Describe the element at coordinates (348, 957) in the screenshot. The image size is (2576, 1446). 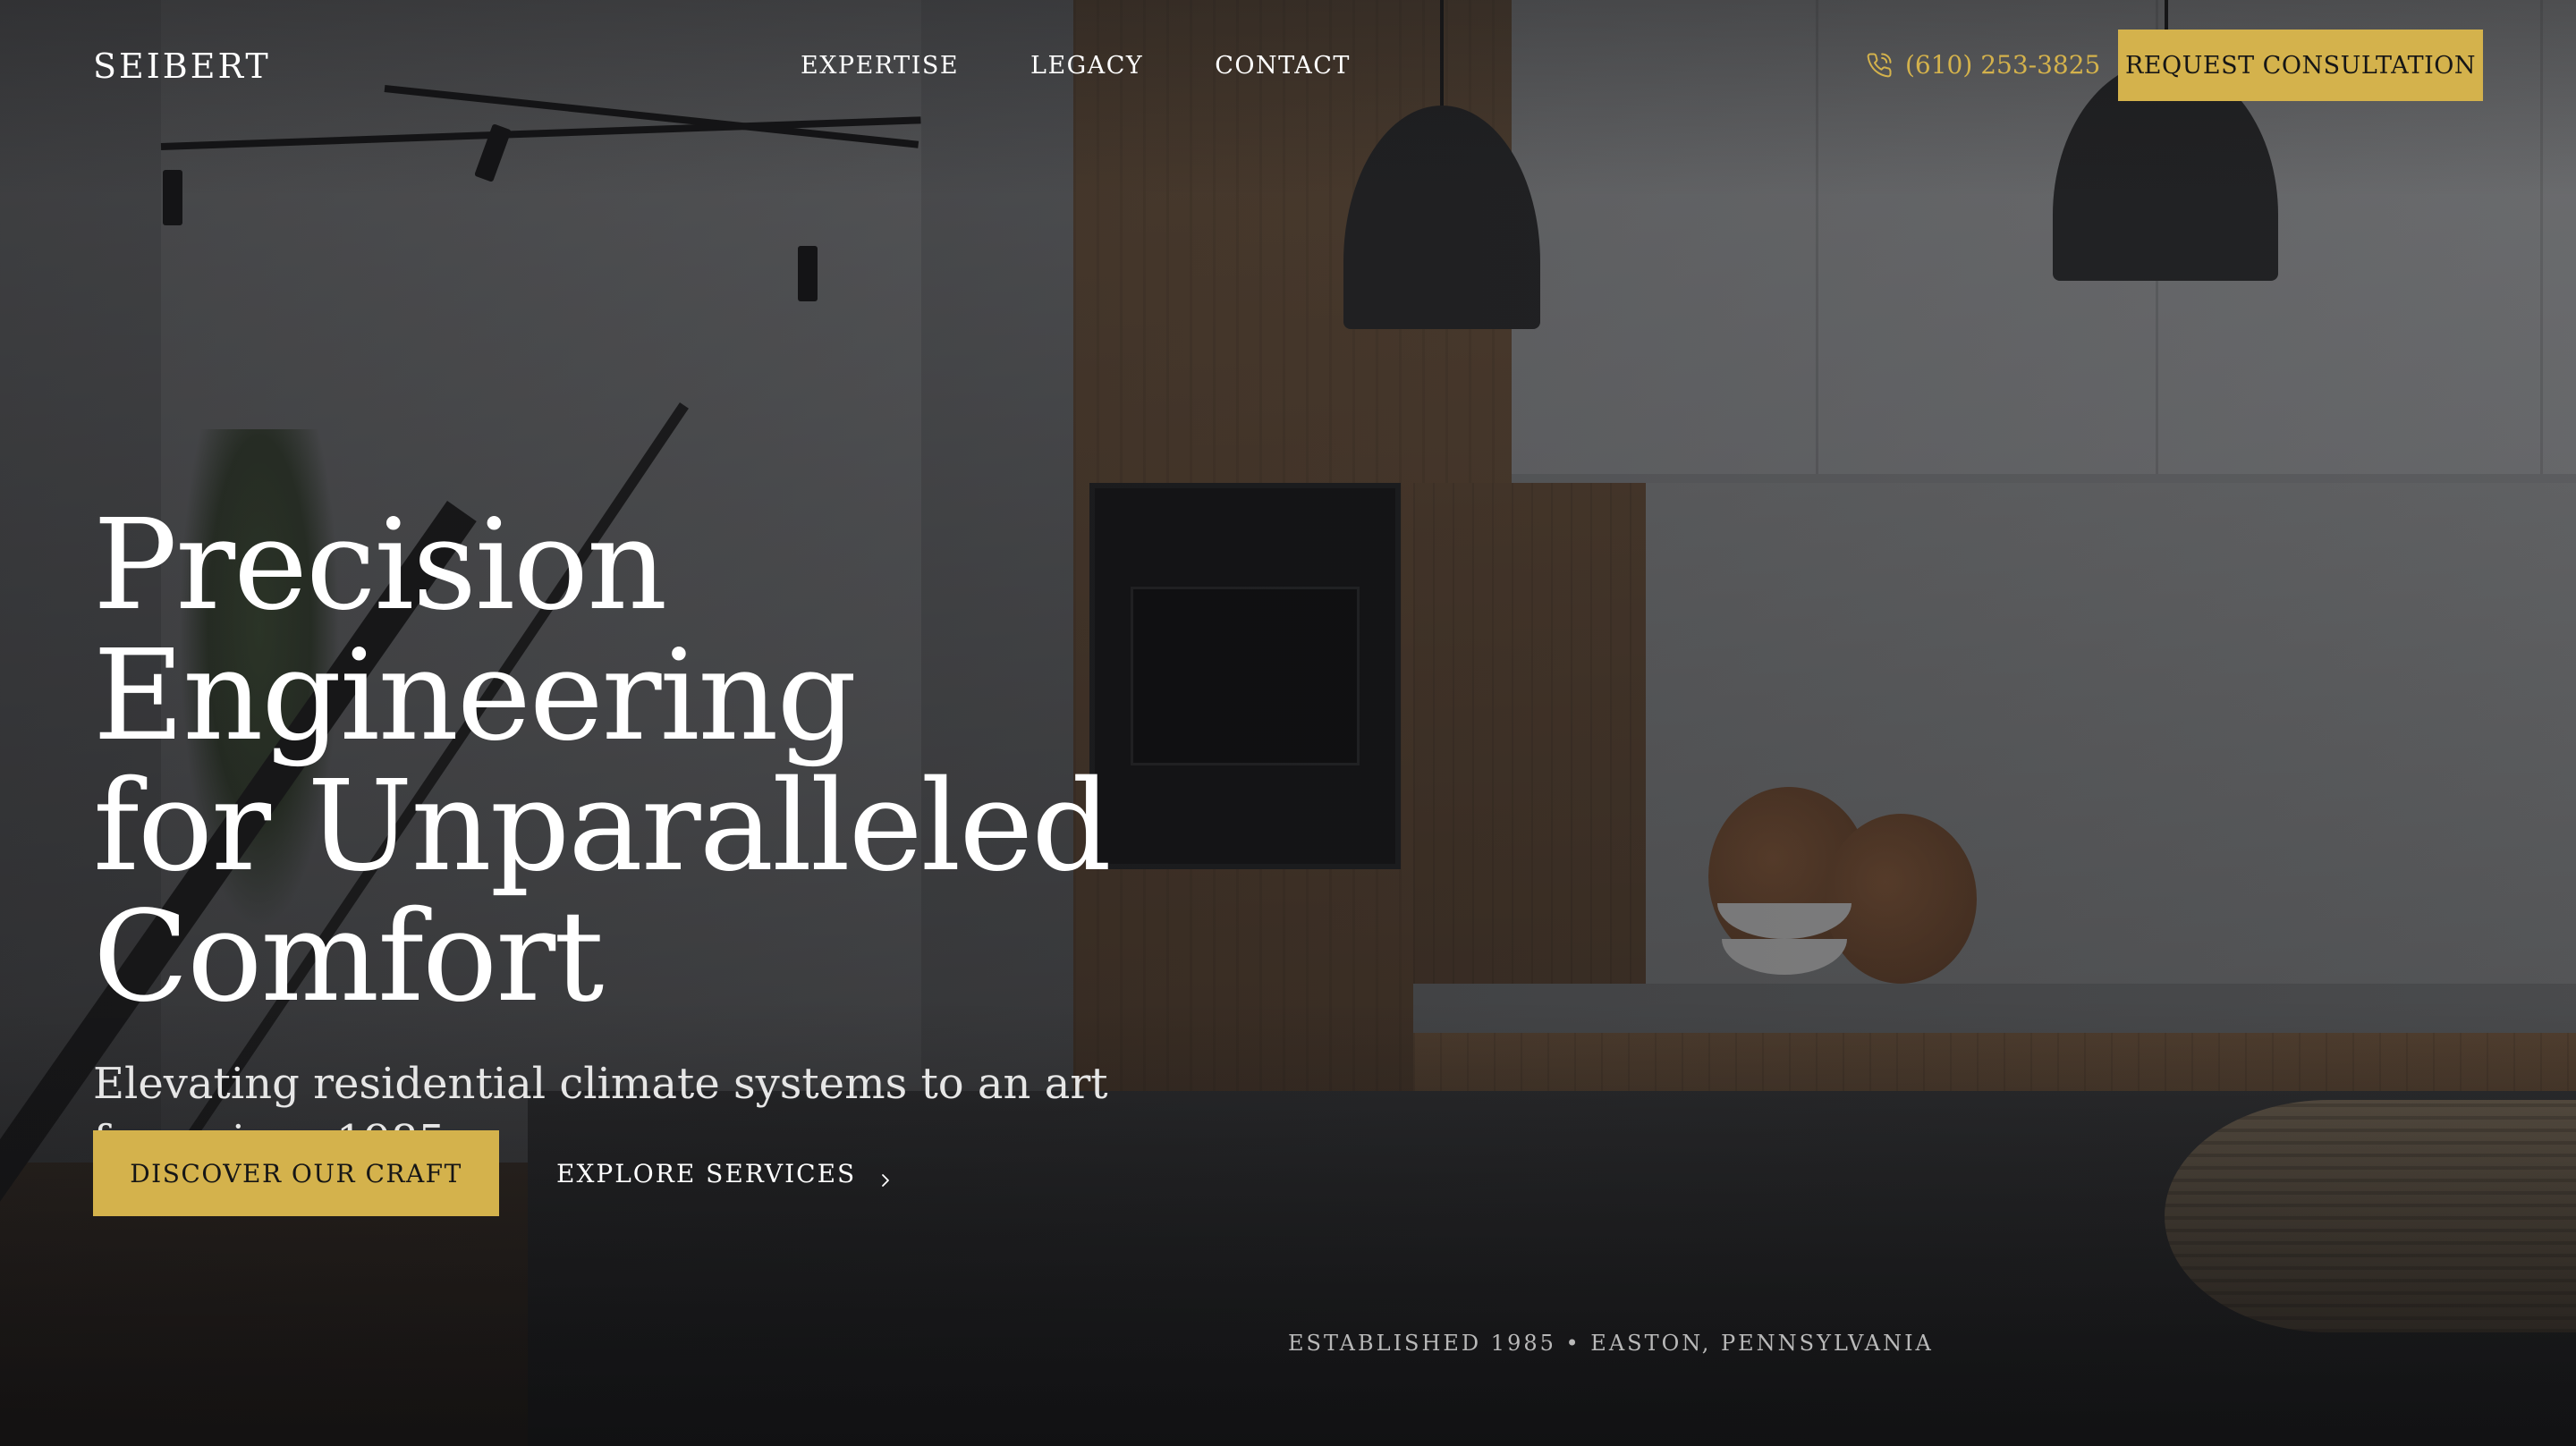
I see `hero-title-line-3: Comfort` at that location.